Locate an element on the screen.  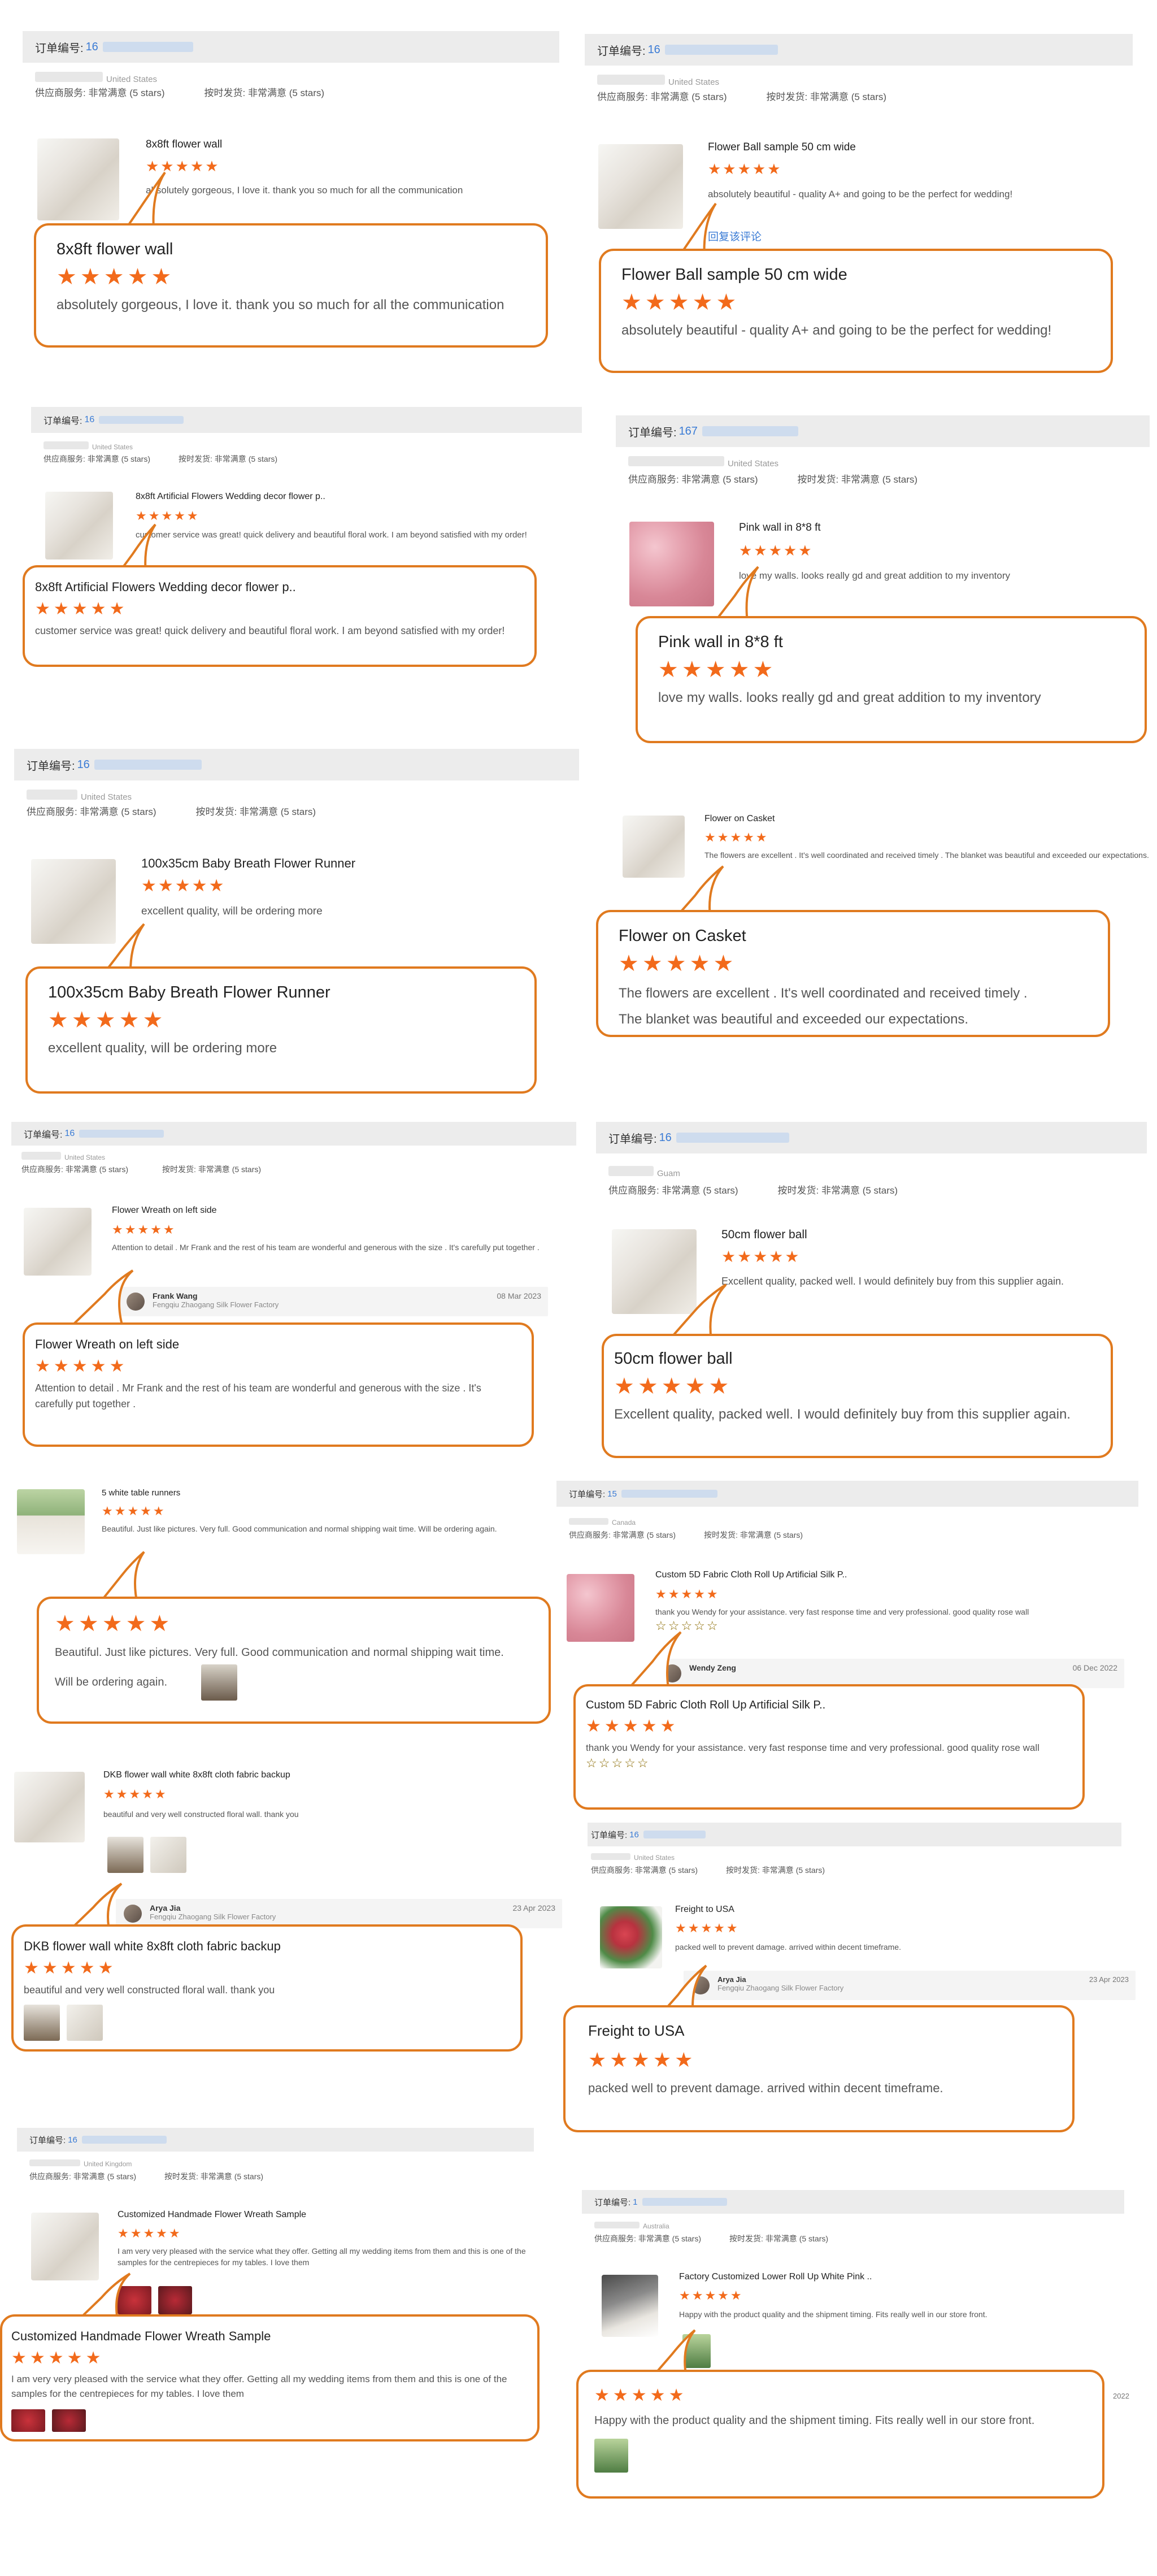
product-title: 8x8ft flower wall is located at coordinates (184, 144).